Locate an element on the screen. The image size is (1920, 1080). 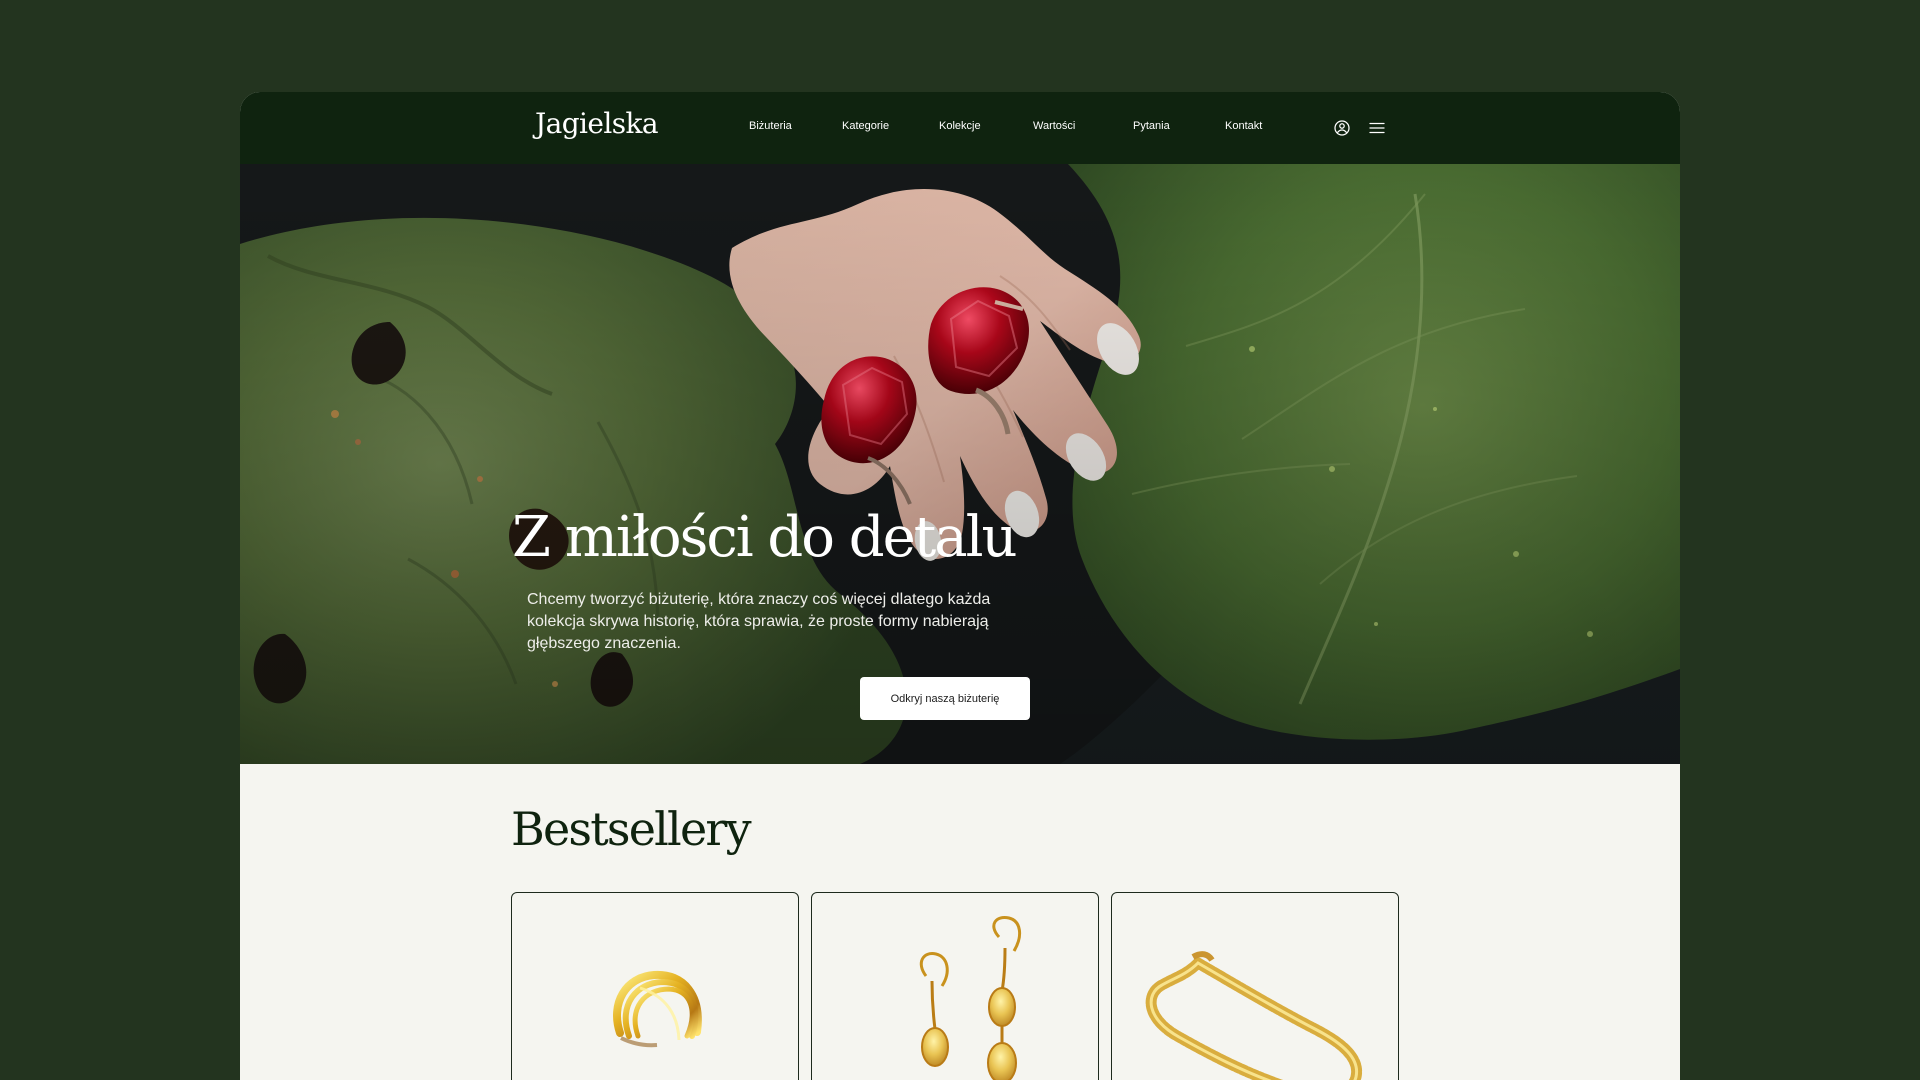
gold-ring-icon is located at coordinates (657, 1009).